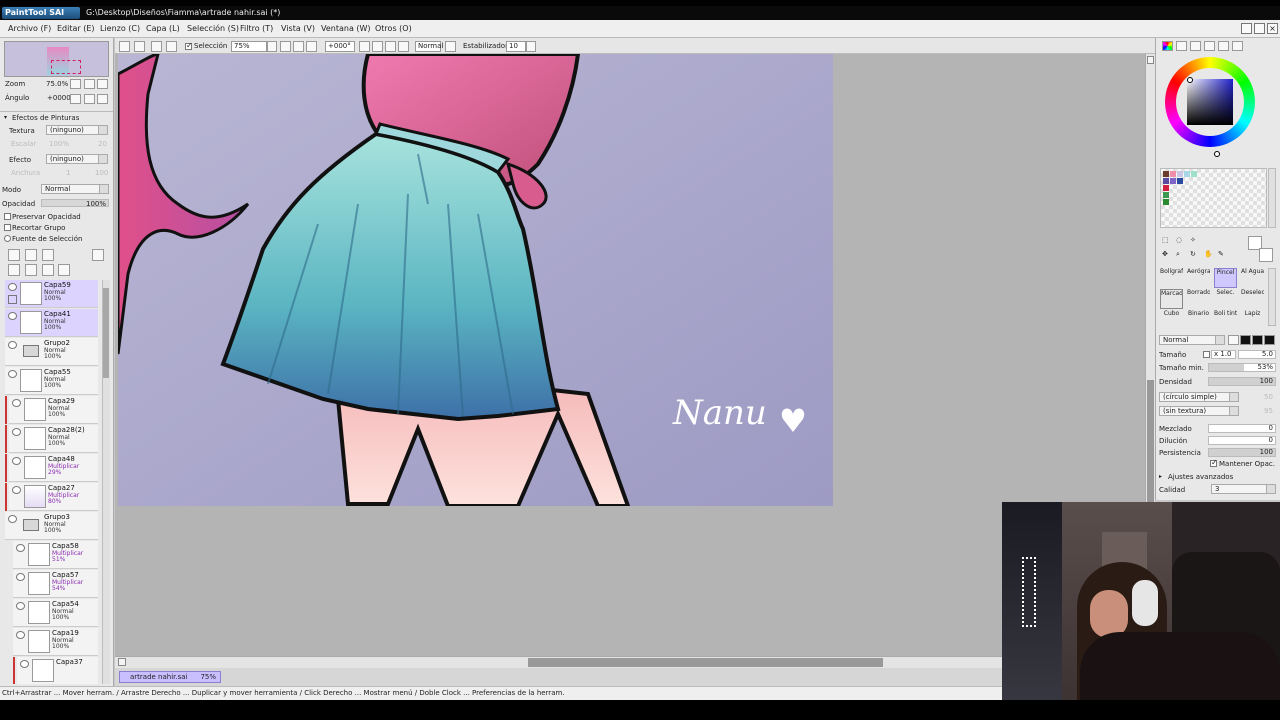  What do you see at coordinates (1242, 367) in the screenshot?
I see `min-size-slider: 53%` at bounding box center [1242, 367].